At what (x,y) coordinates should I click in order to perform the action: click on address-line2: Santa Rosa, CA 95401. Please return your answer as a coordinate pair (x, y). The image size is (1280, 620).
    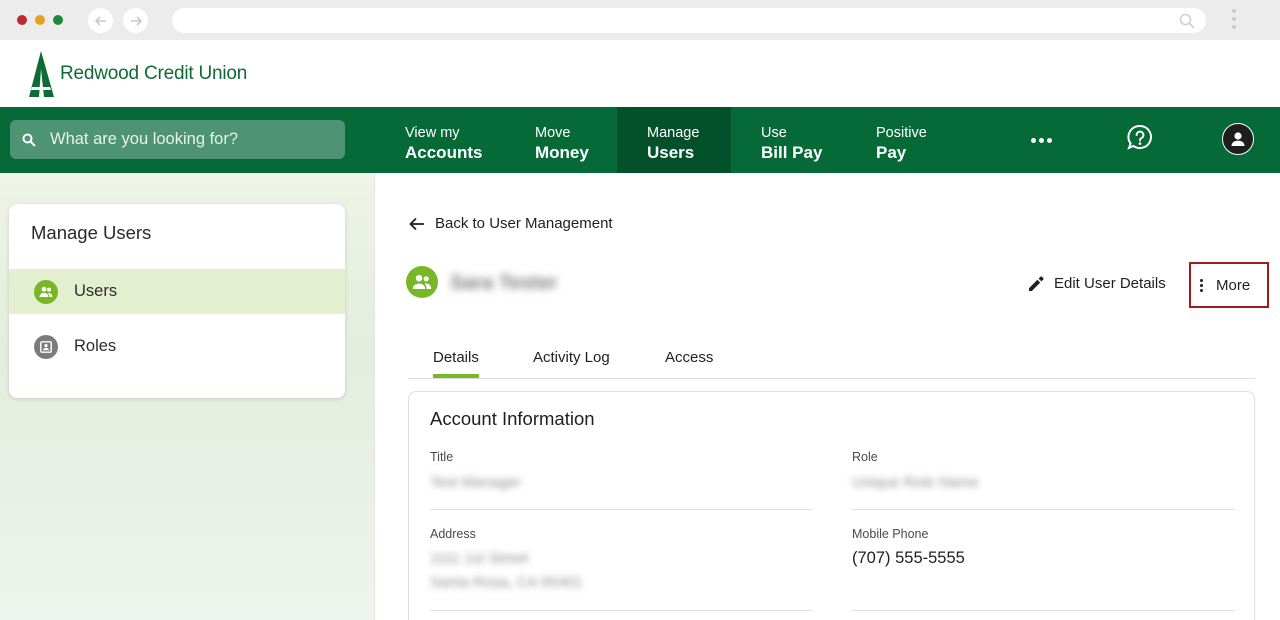
    Looking at the image, I should click on (506, 582).